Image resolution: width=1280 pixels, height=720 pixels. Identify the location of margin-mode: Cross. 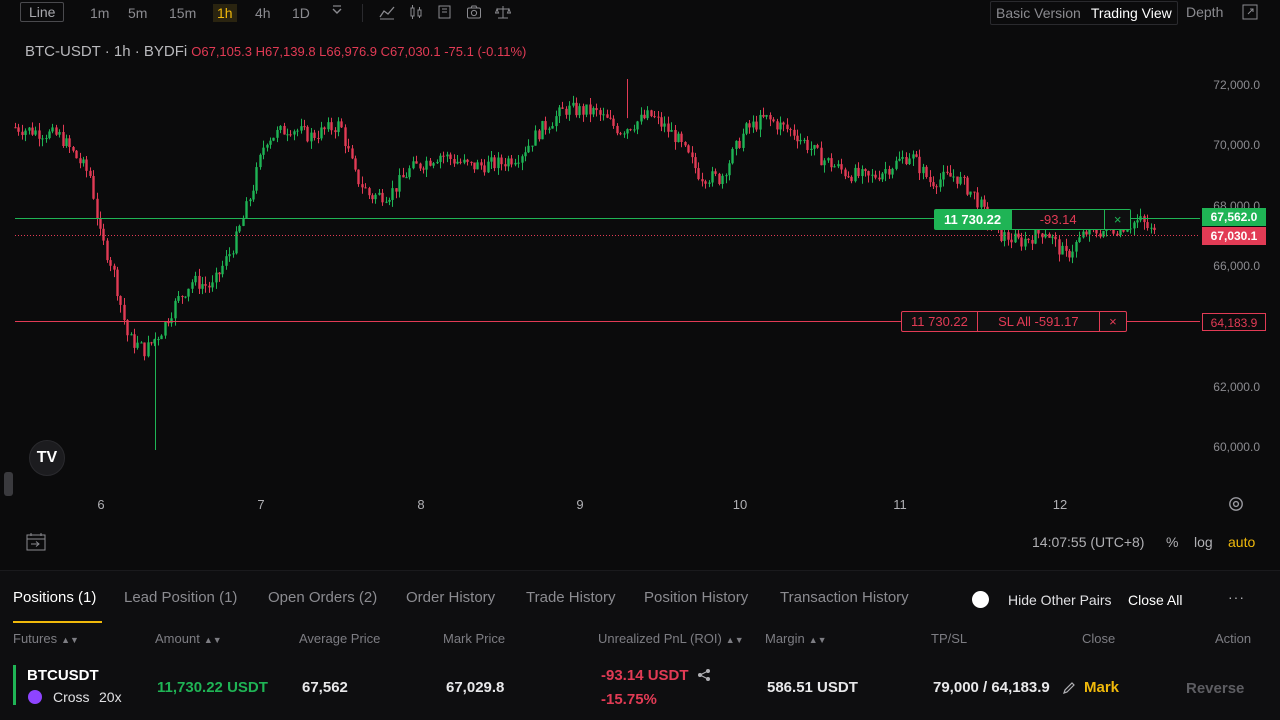
(71, 697).